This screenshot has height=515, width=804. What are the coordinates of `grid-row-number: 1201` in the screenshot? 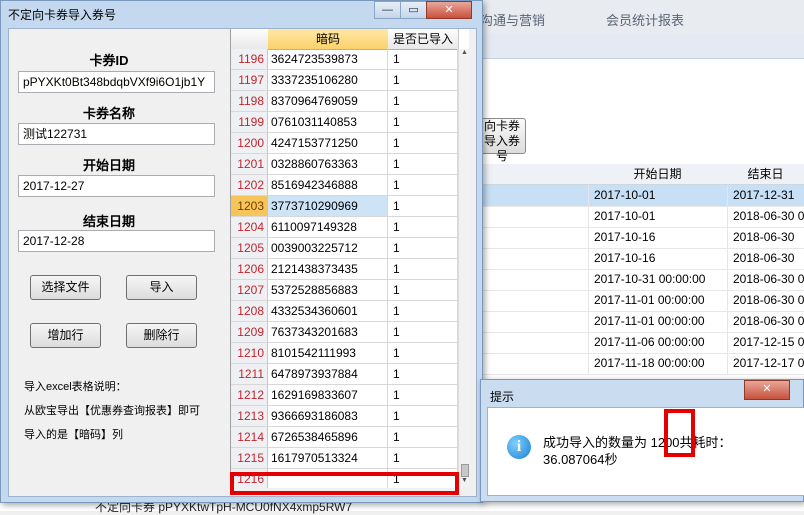 It's located at (249, 164).